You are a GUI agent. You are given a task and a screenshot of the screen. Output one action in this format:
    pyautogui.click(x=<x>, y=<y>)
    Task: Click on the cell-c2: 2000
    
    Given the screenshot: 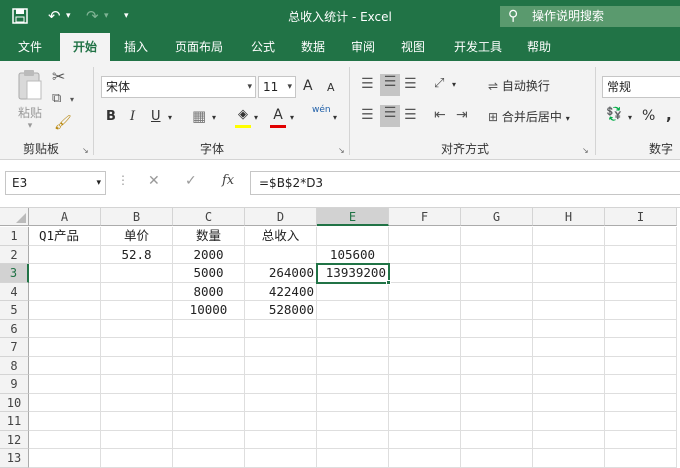 What is the action you would take?
    pyautogui.click(x=209, y=254)
    